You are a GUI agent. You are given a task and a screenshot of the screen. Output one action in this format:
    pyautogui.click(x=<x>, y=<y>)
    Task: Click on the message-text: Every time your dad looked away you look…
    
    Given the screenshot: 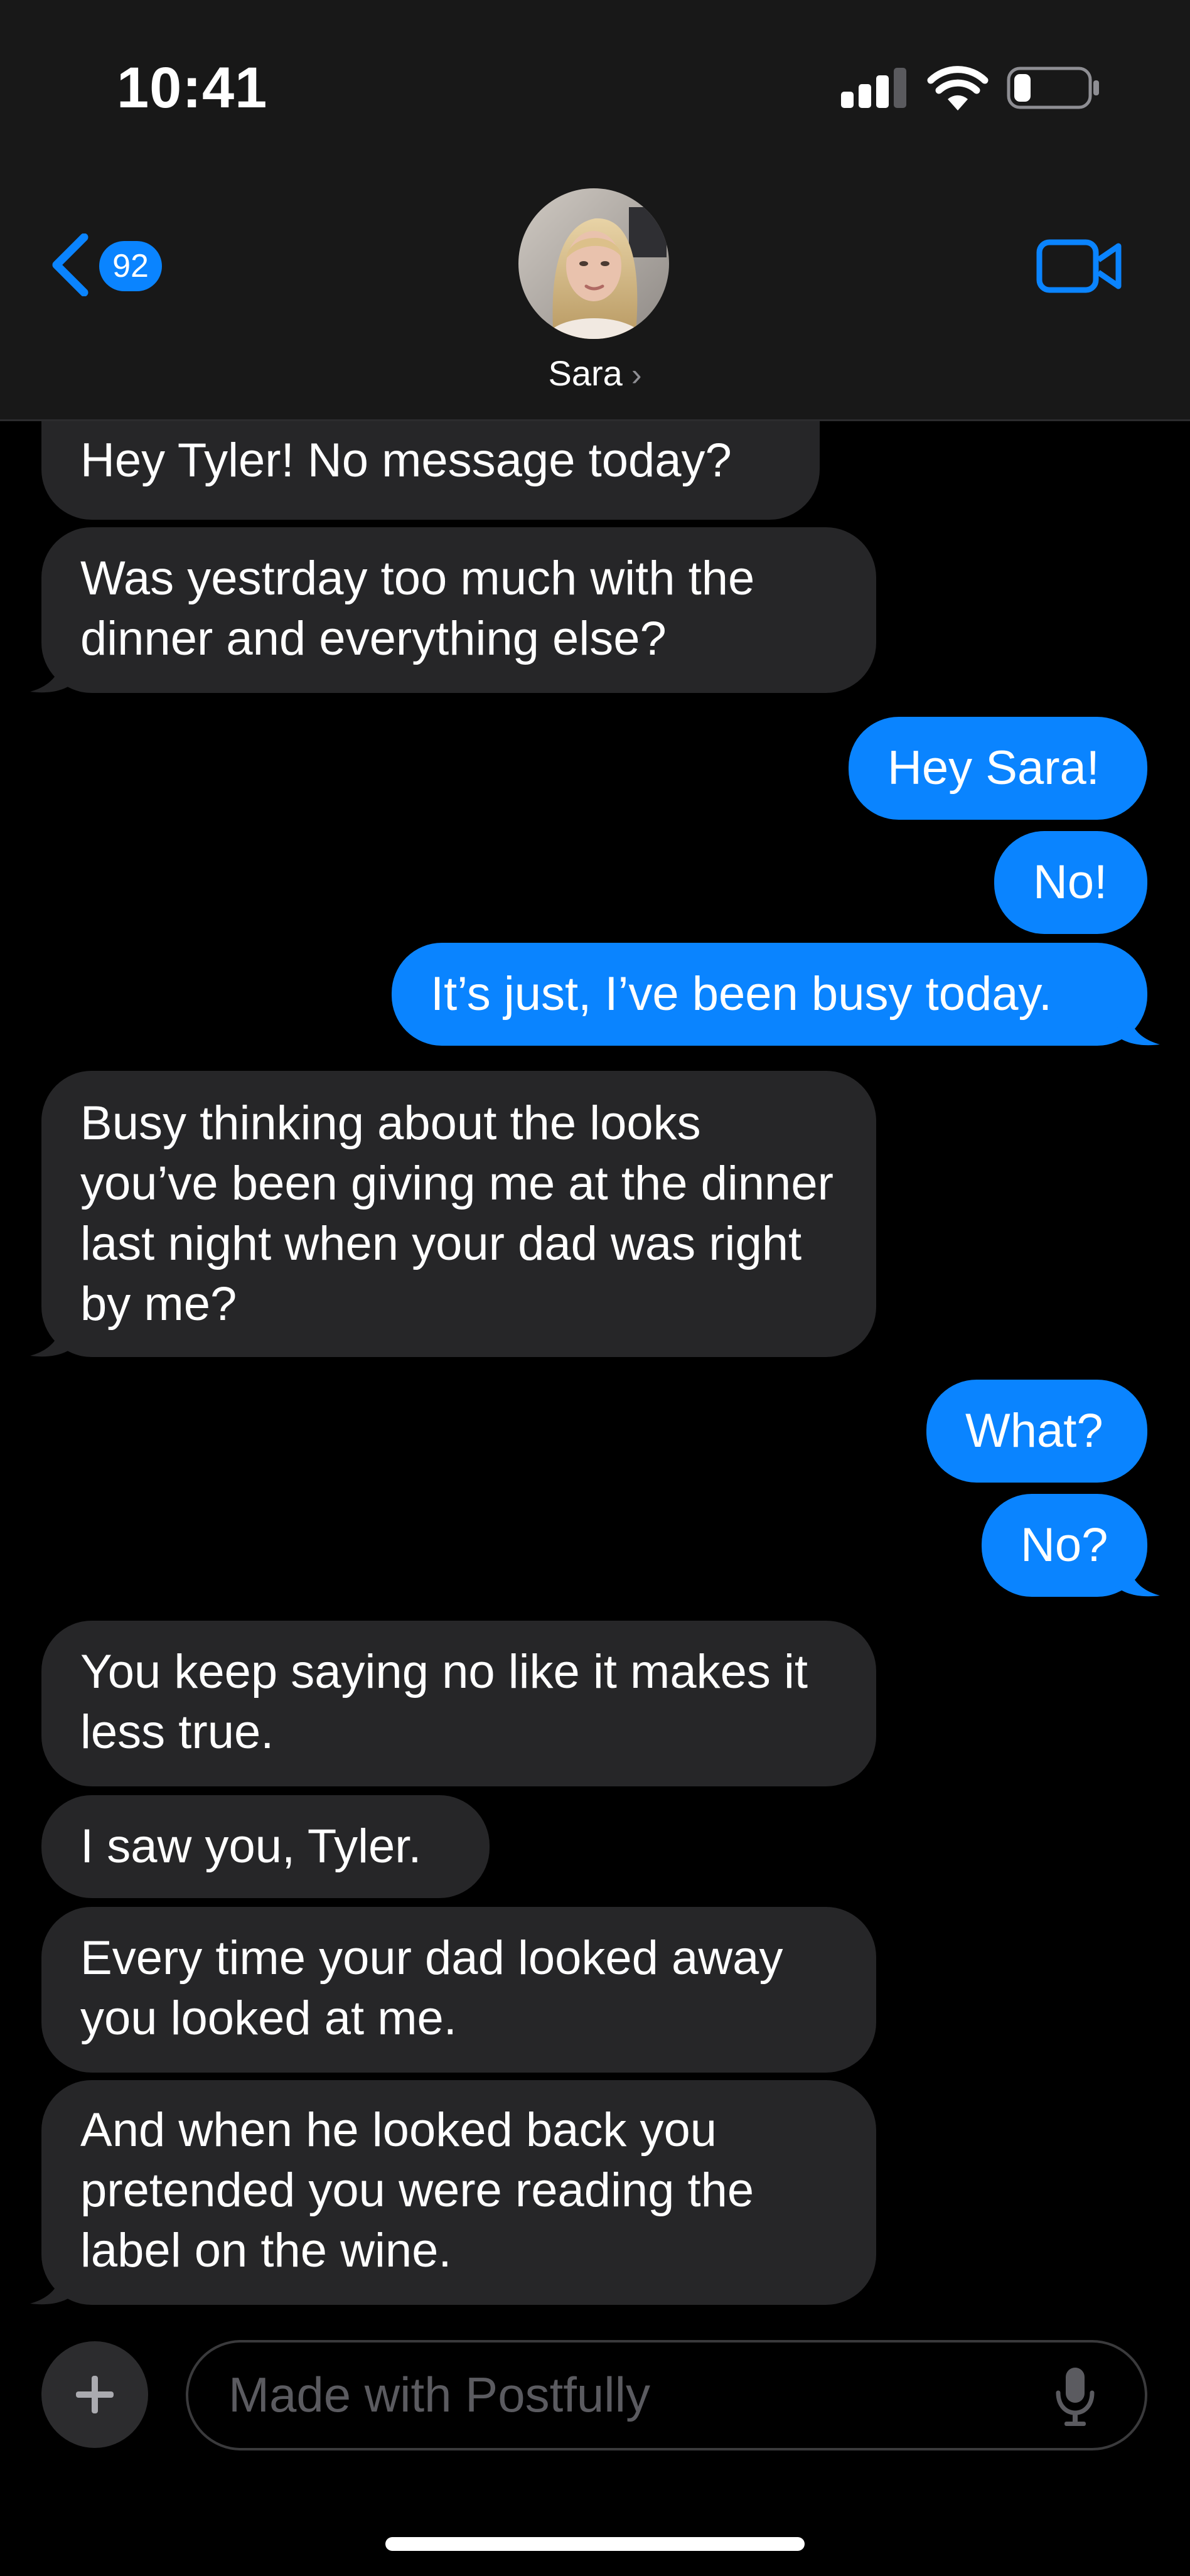 What is the action you would take?
    pyautogui.click(x=431, y=1988)
    